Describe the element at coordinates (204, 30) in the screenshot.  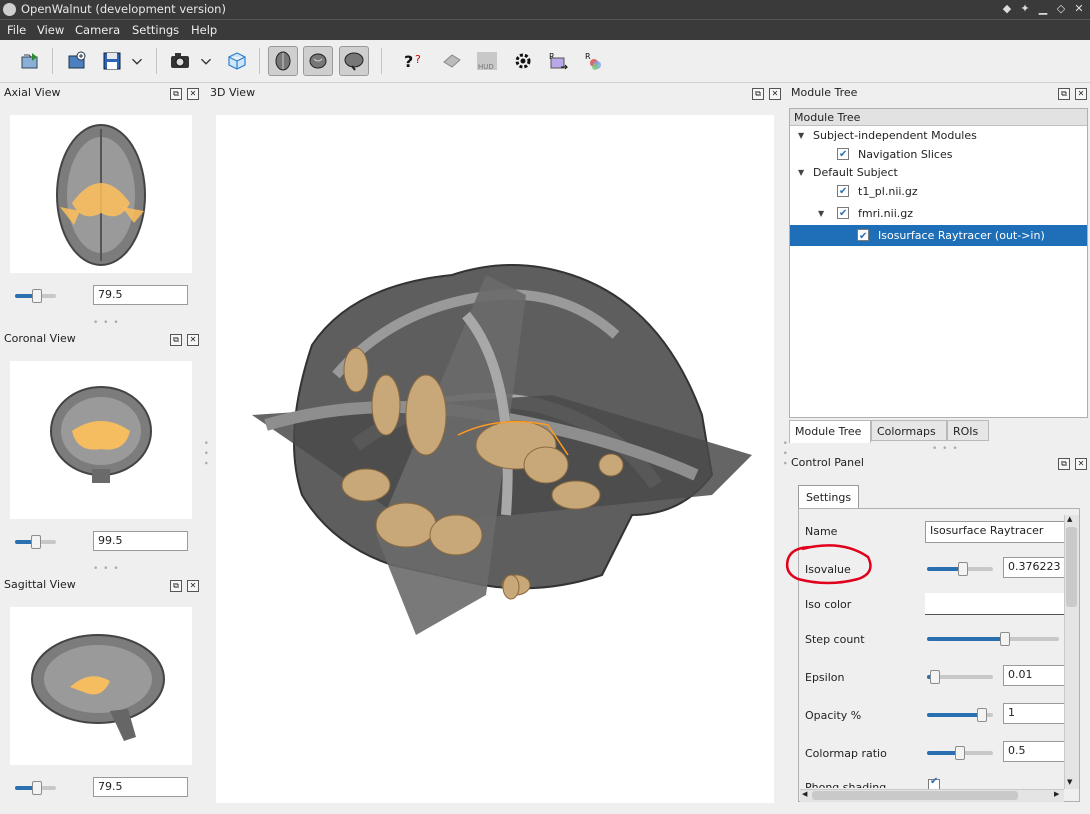
I see `menu-help: Help` at that location.